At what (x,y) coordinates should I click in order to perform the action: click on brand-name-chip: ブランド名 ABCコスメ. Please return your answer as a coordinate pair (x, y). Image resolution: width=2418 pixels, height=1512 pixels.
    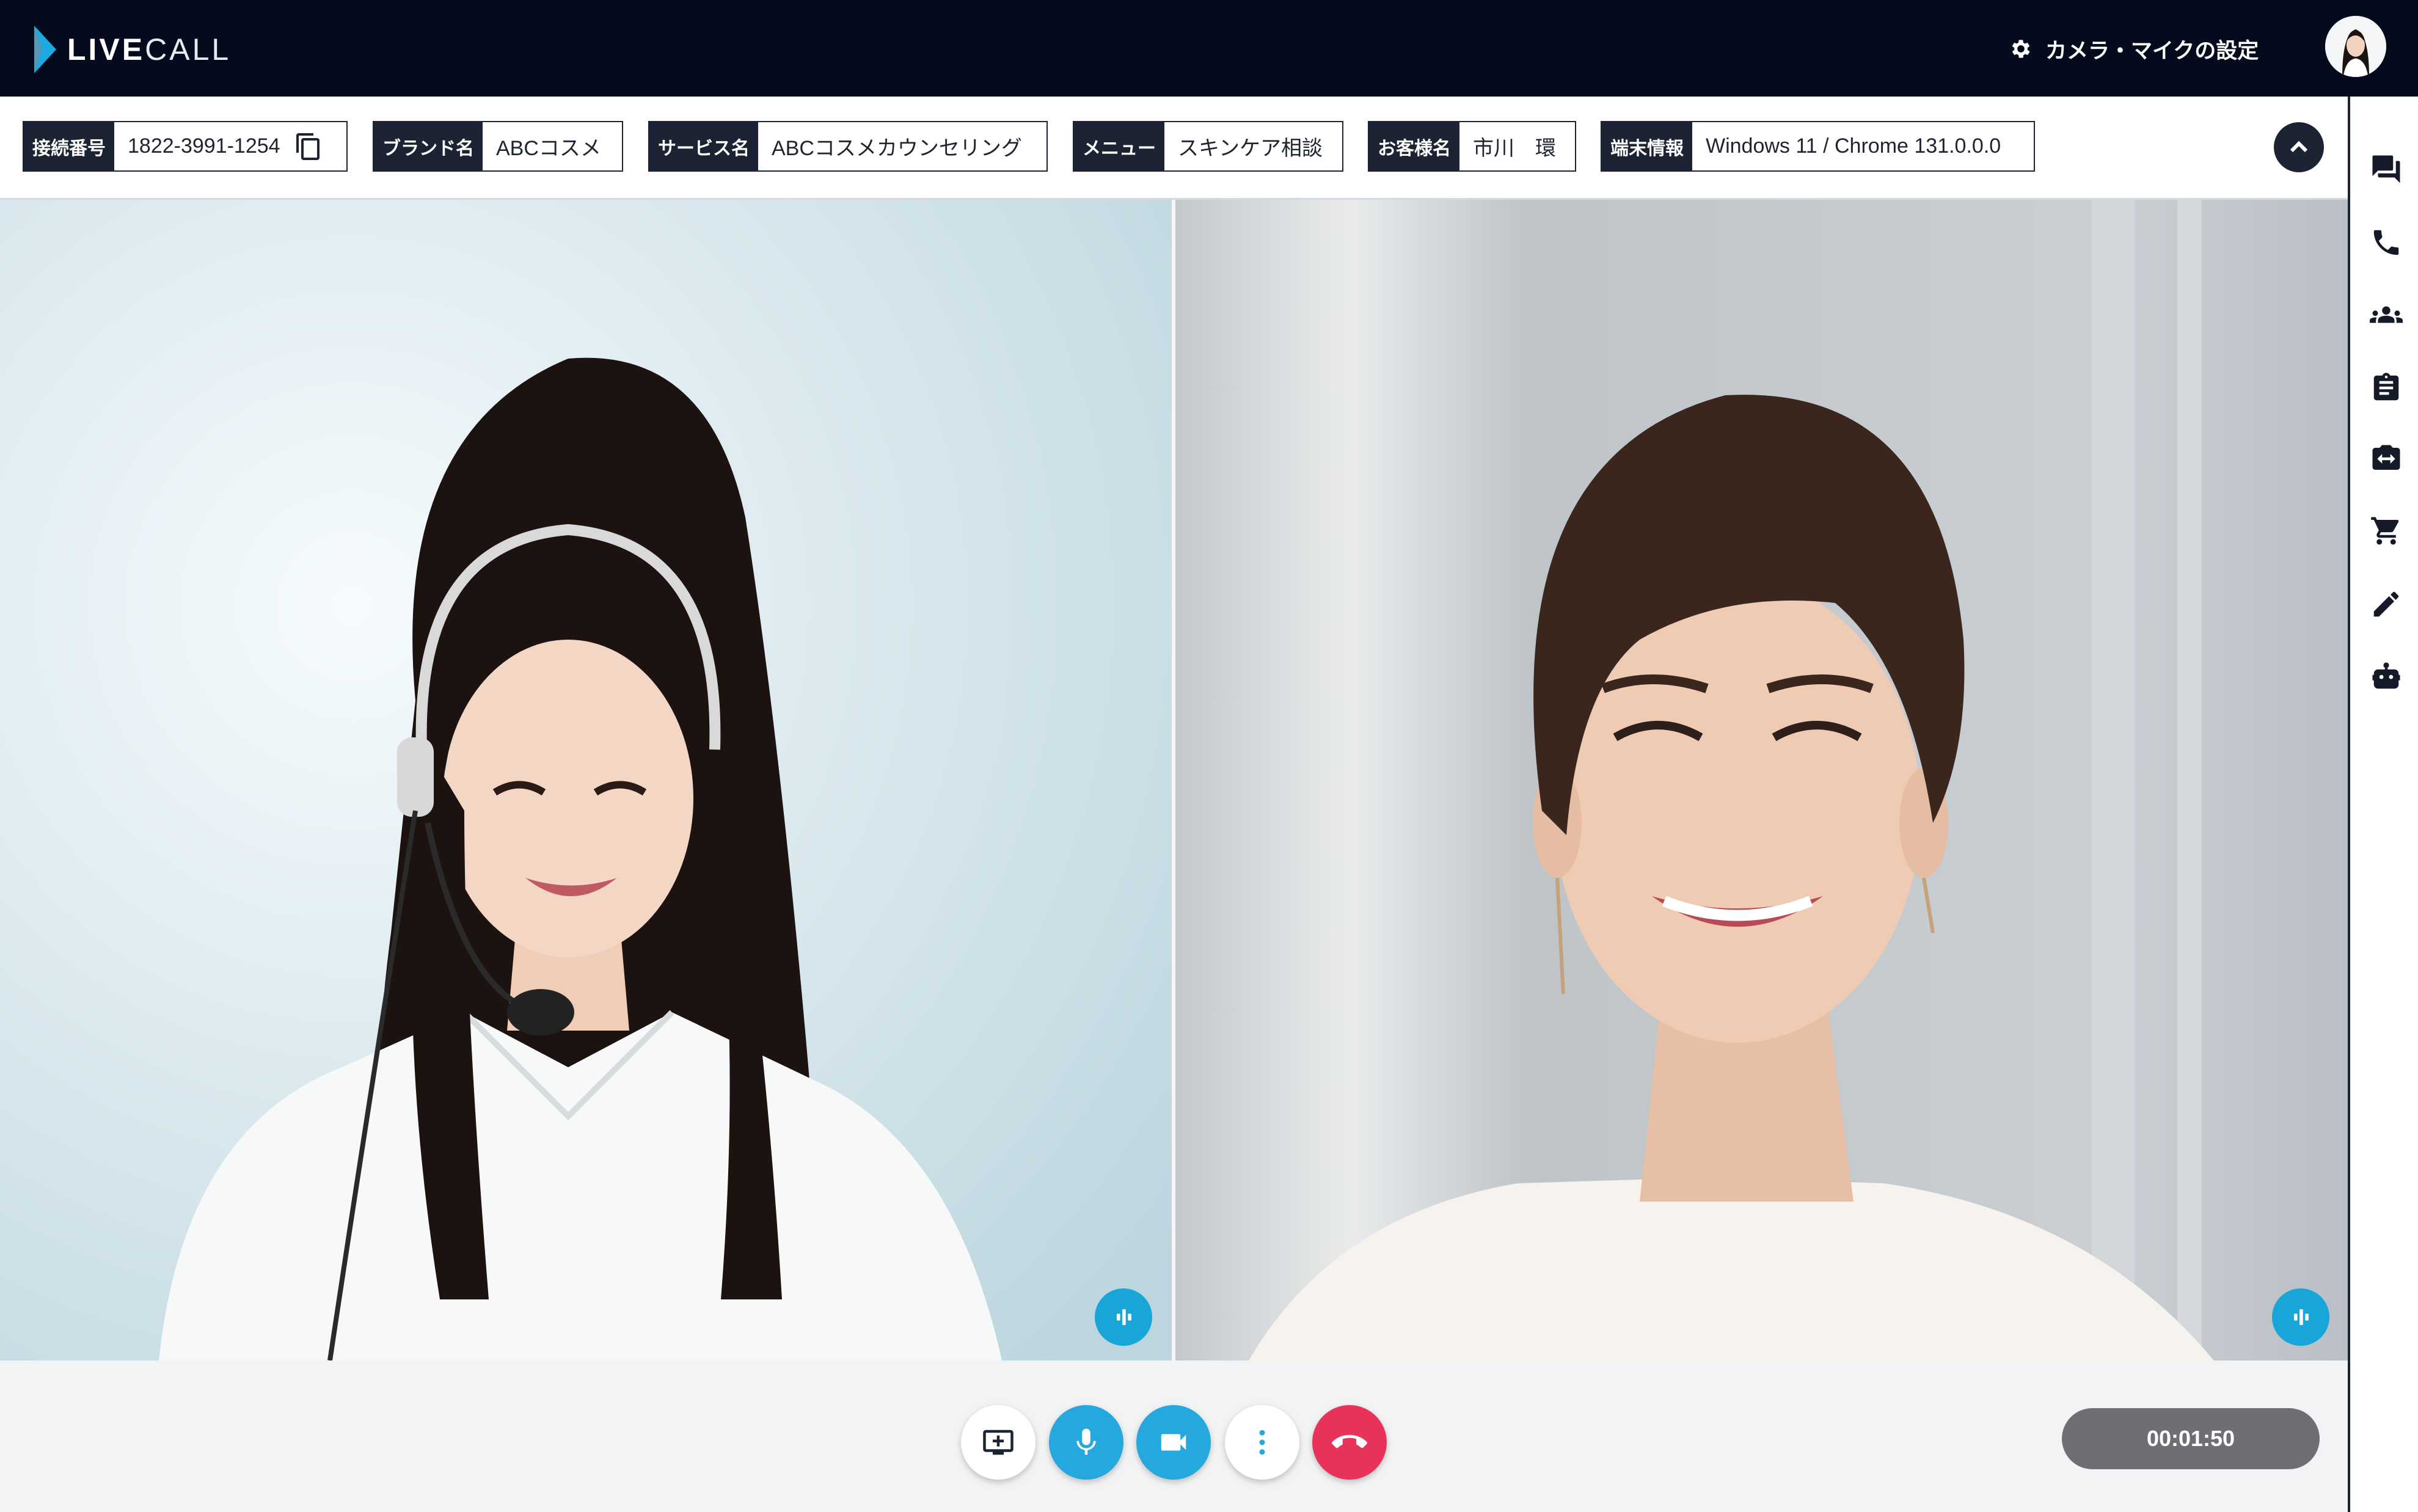
    Looking at the image, I should click on (498, 146).